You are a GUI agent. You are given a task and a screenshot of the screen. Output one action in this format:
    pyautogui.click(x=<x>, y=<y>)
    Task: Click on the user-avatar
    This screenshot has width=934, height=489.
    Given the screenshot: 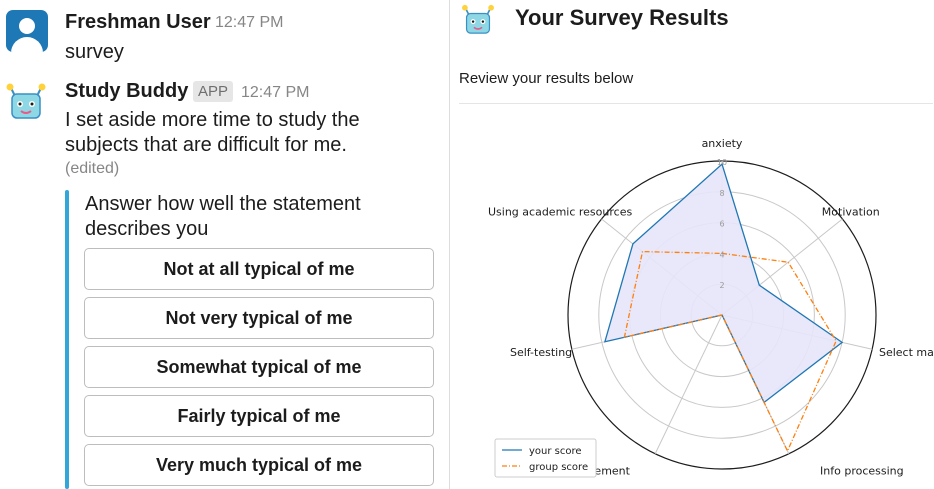 What is the action you would take?
    pyautogui.click(x=27, y=31)
    